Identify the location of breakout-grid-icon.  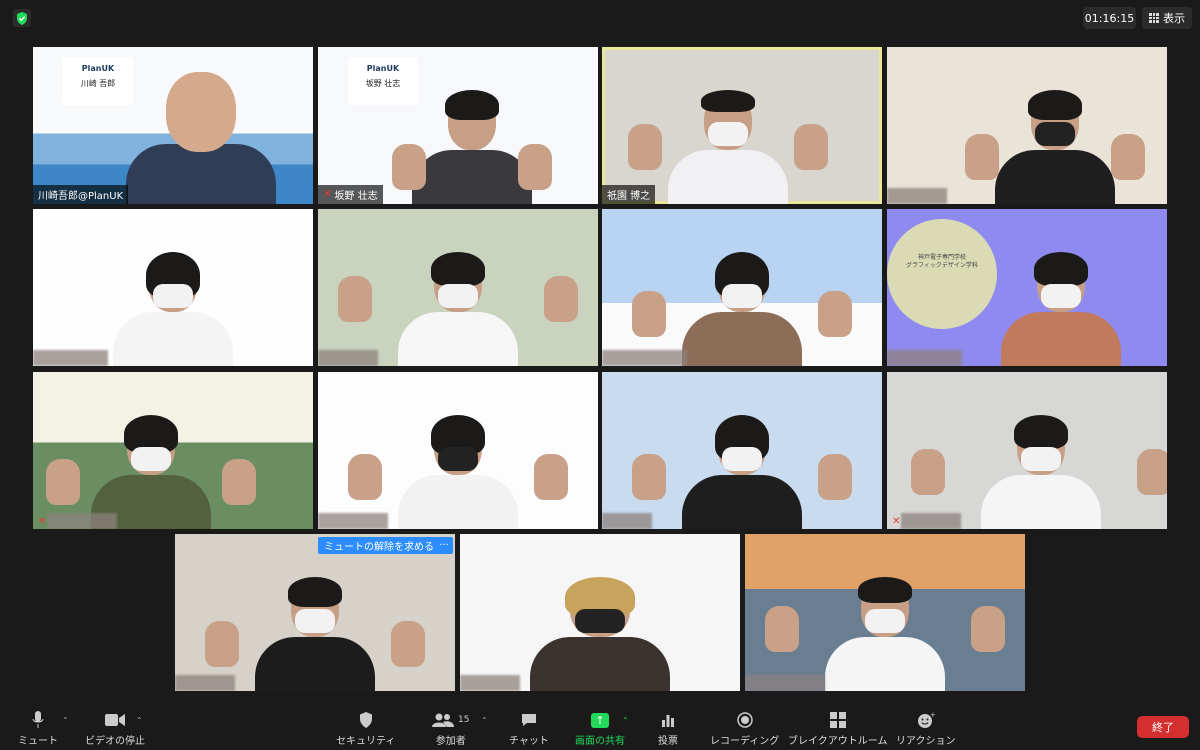
(837, 720).